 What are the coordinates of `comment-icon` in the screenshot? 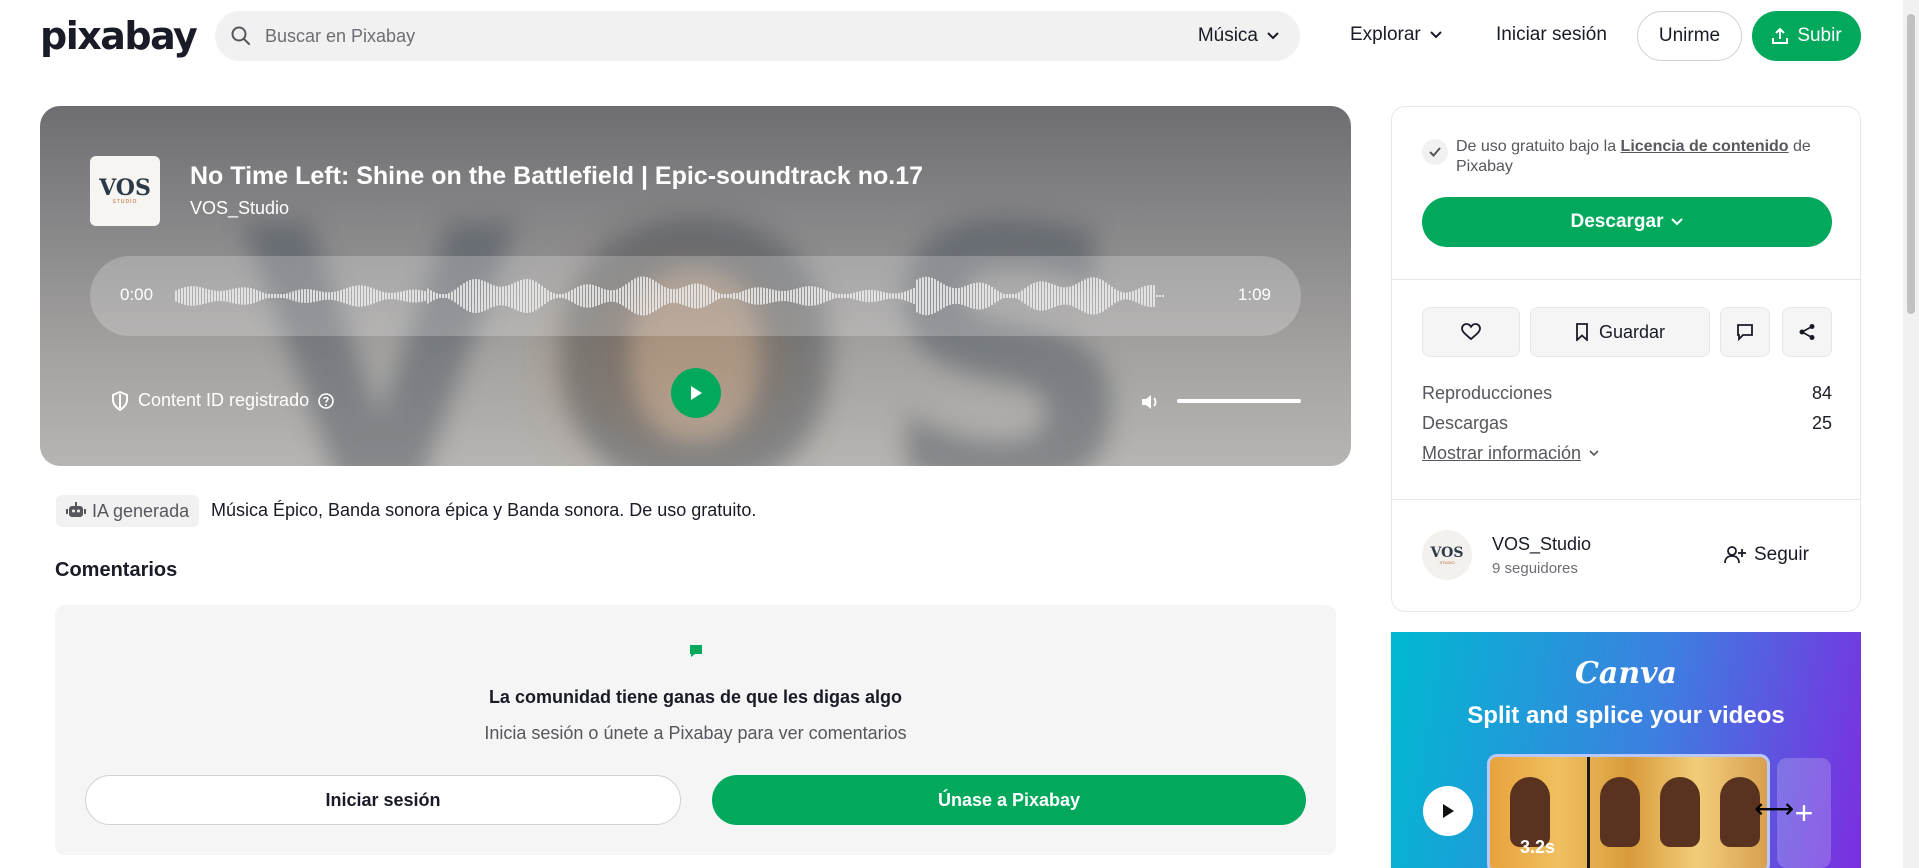 It's located at (1745, 332).